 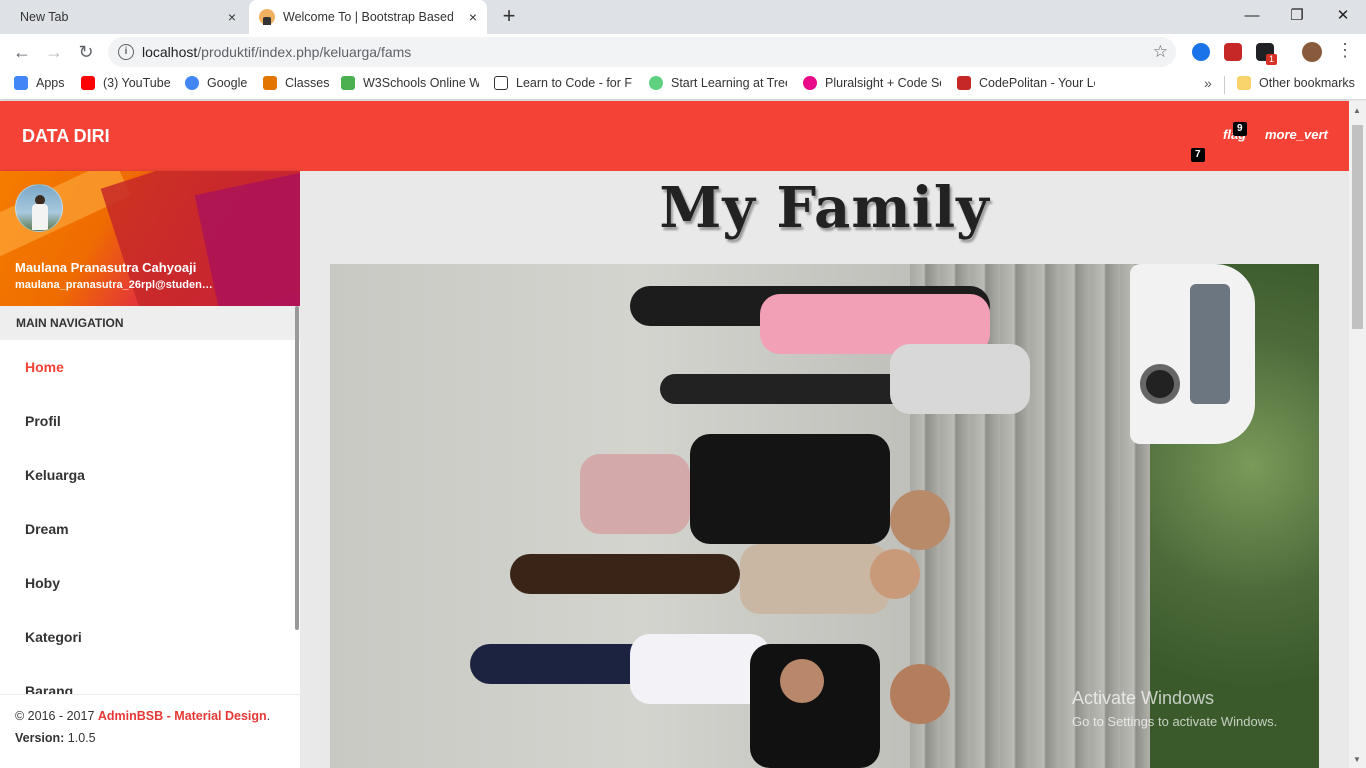 What do you see at coordinates (1233, 52) in the screenshot?
I see `pdf-extension-icon` at bounding box center [1233, 52].